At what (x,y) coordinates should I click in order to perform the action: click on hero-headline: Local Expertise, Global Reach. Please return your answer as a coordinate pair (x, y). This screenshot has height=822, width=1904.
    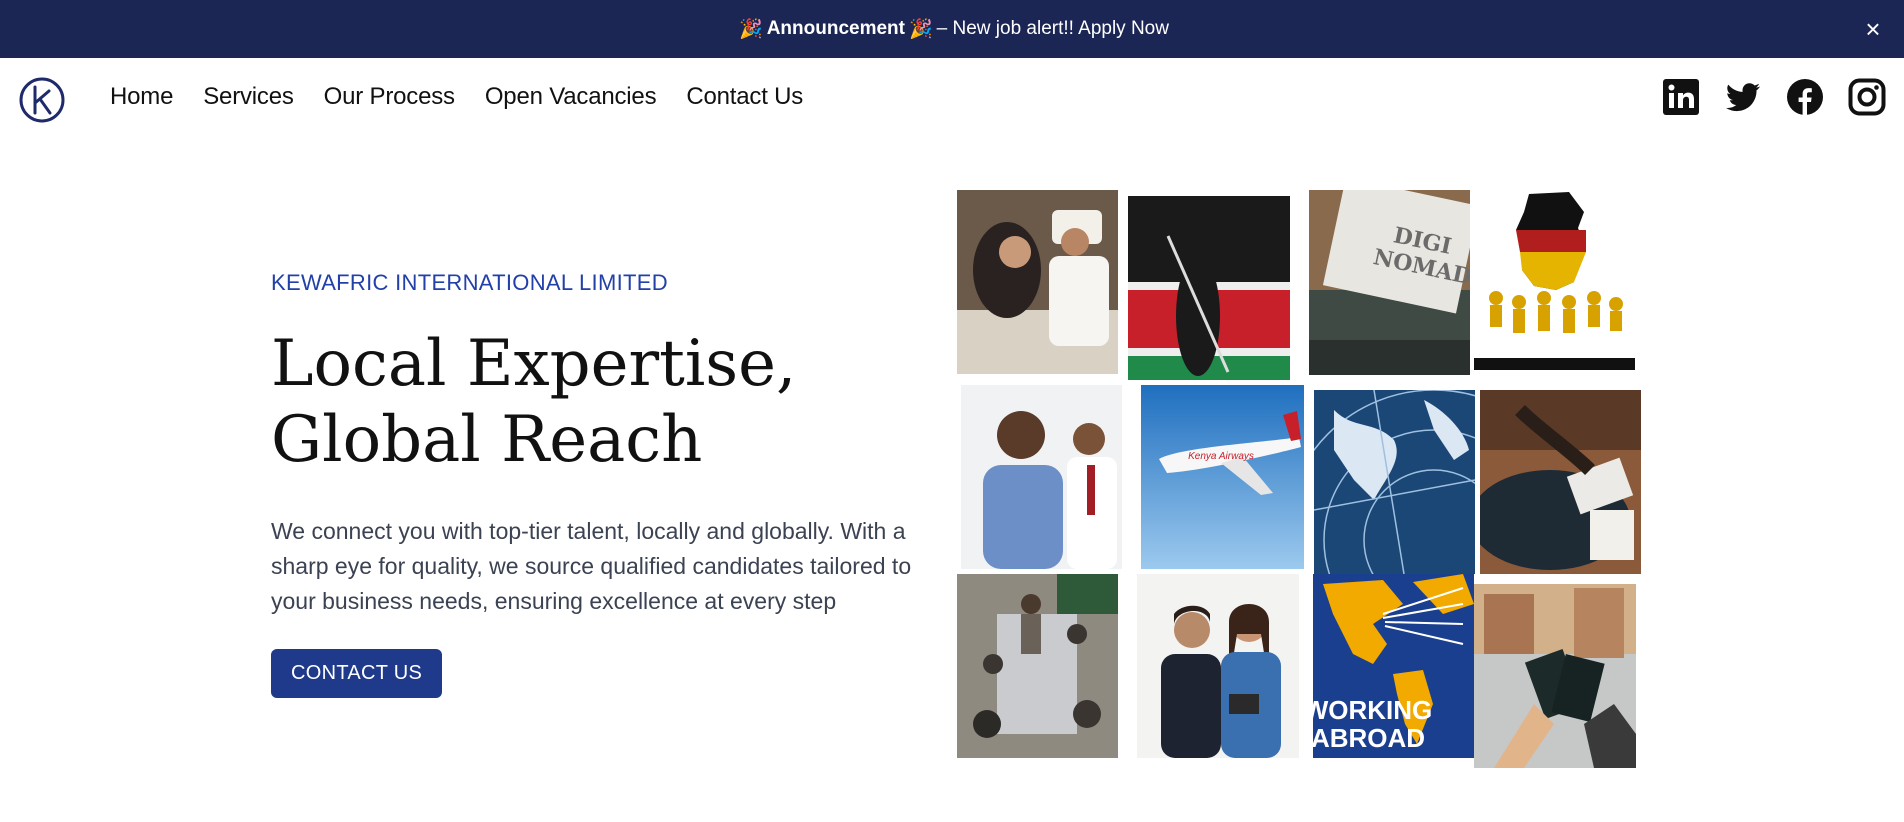
    Looking at the image, I should click on (611, 402).